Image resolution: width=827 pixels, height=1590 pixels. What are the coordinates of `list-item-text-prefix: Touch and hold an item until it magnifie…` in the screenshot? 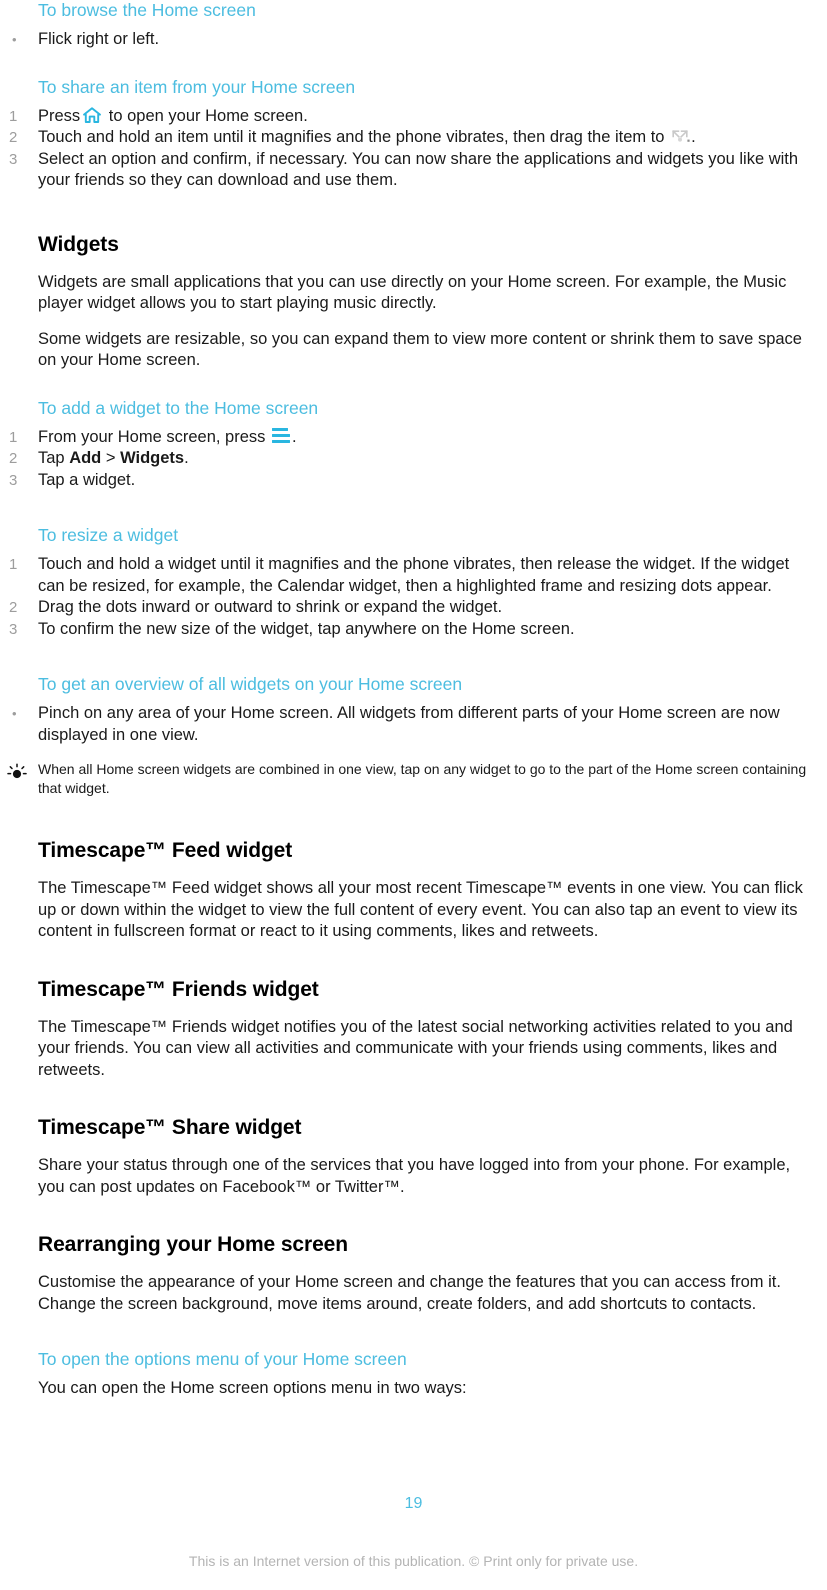 It's located at (351, 137).